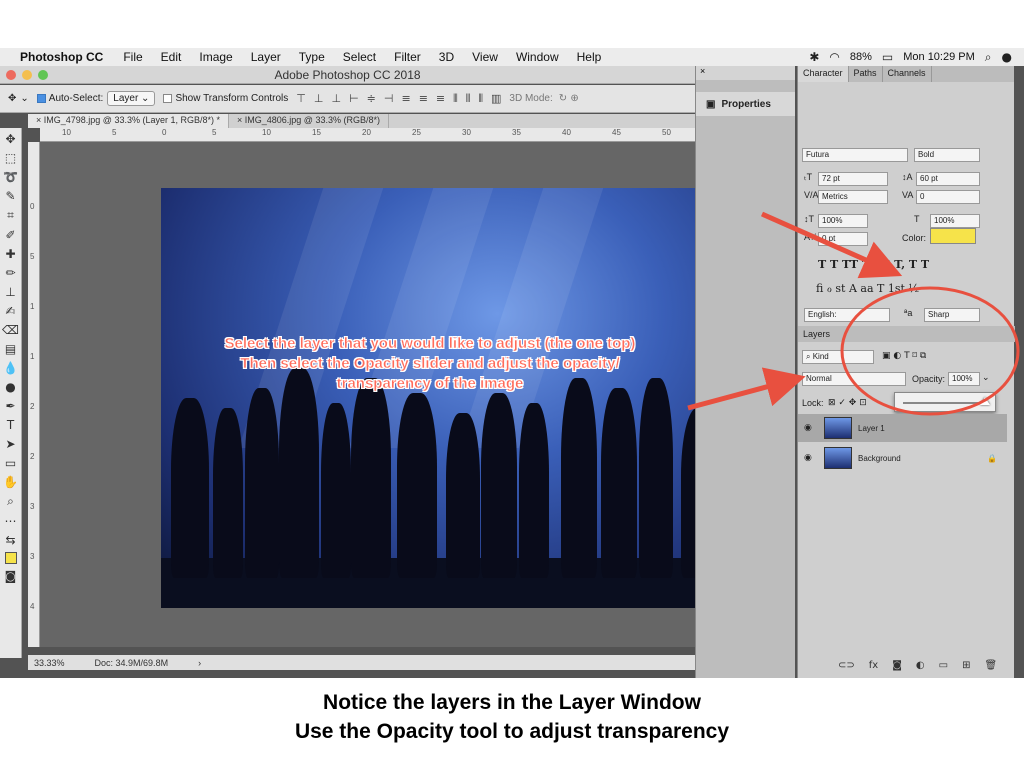 This screenshot has height=768, width=1024. I want to click on opacity-highlight-circle, so click(930, 351).